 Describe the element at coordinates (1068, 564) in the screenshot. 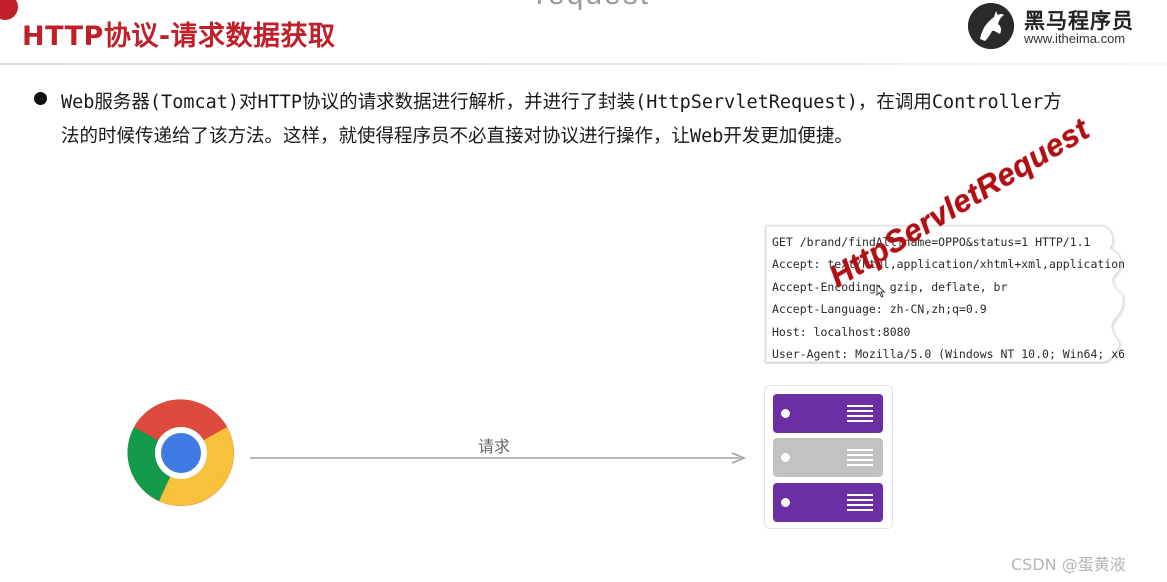

I see `csdn-watermark: CSDN @蛋黄液` at that location.